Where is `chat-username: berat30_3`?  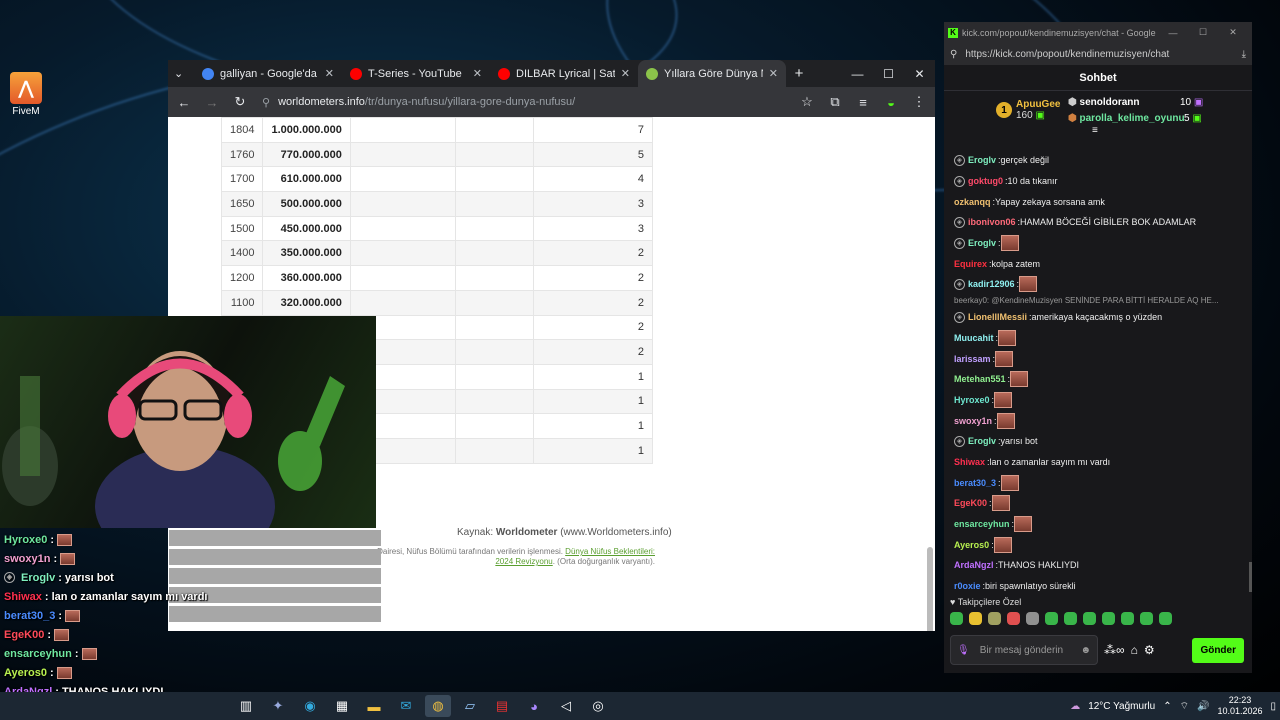 chat-username: berat30_3 is located at coordinates (975, 483).